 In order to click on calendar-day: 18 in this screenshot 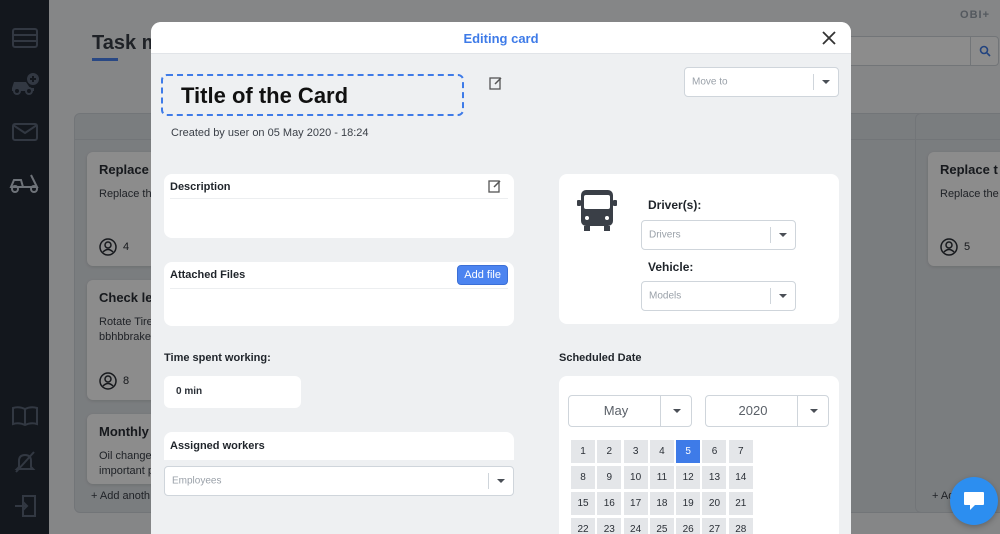, I will do `click(661, 503)`.